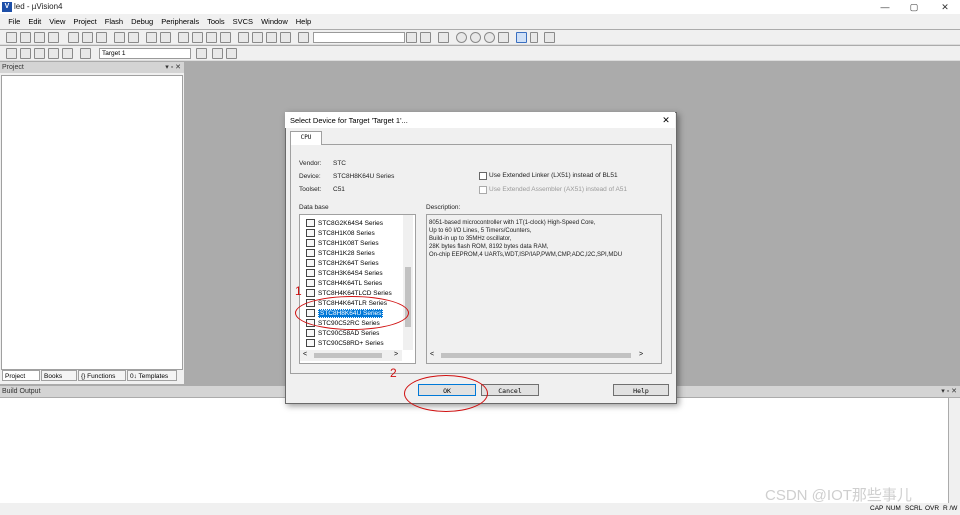 This screenshot has width=960, height=515. I want to click on clear-bookmarks-icon, so click(225, 37).